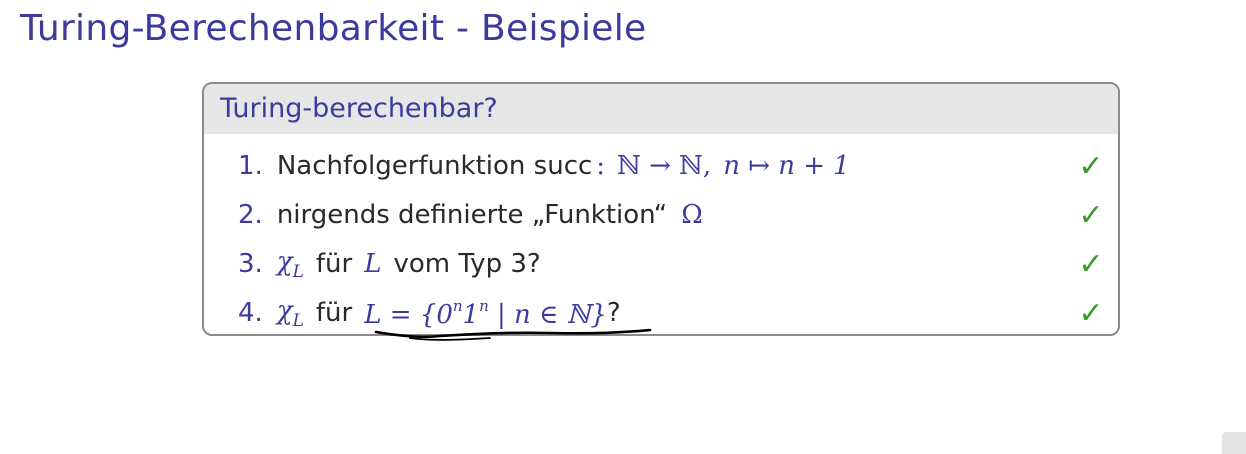  I want to click on set-superscript-1: n, so click(457, 305).